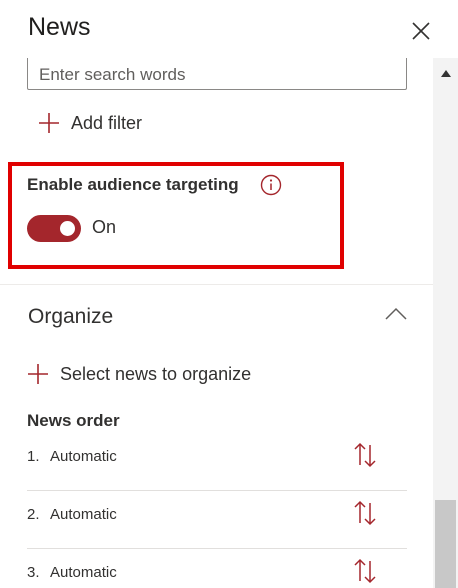 The image size is (458, 588). What do you see at coordinates (271, 185) in the screenshot?
I see `info-icon` at bounding box center [271, 185].